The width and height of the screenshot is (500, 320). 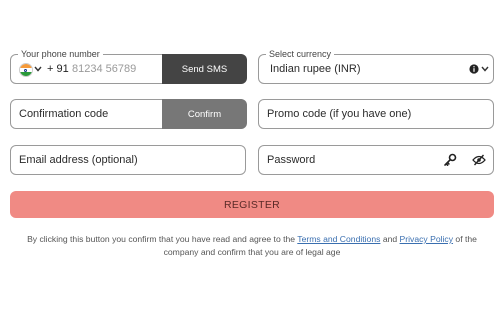 What do you see at coordinates (204, 114) in the screenshot?
I see `confirm-button: Confirm` at bounding box center [204, 114].